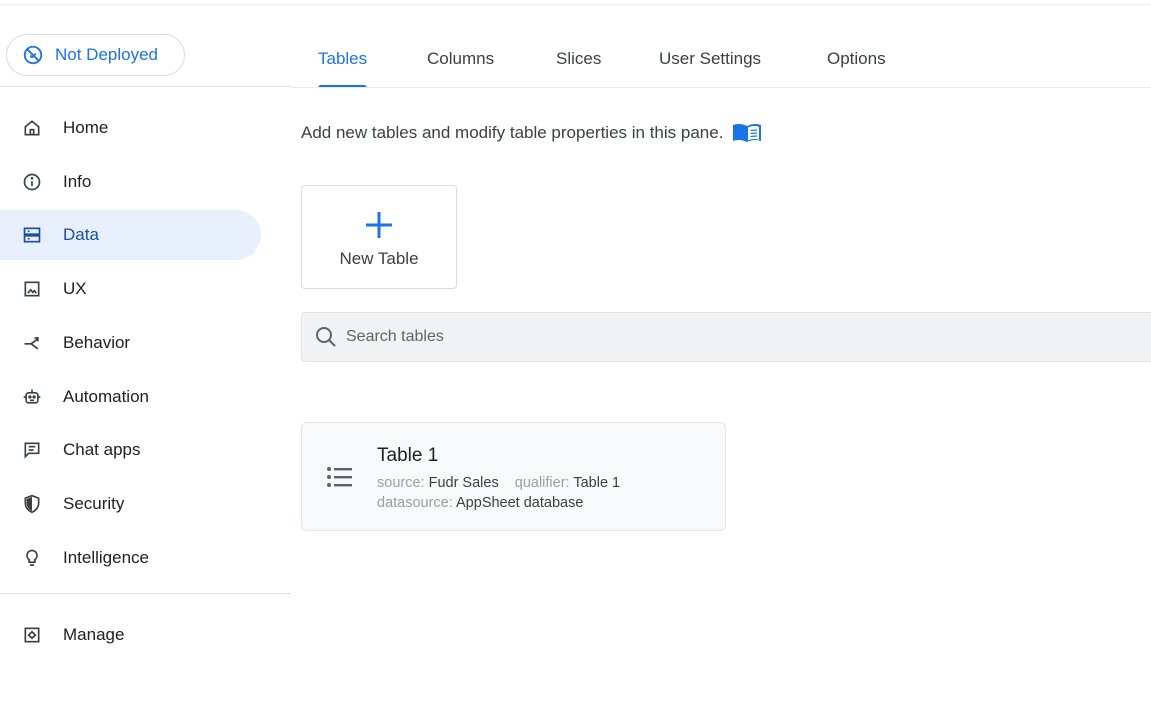  What do you see at coordinates (32, 635) in the screenshot?
I see `manage-icon` at bounding box center [32, 635].